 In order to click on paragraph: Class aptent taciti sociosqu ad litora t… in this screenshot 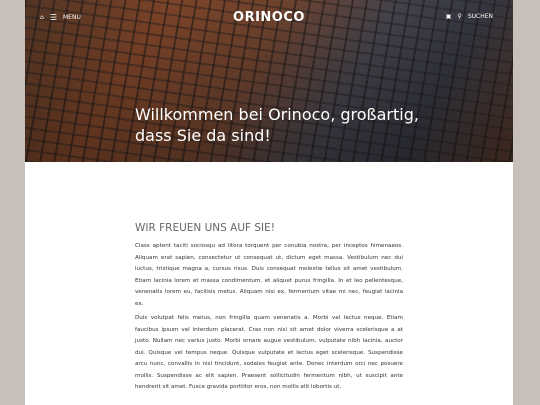, I will do `click(269, 275)`.